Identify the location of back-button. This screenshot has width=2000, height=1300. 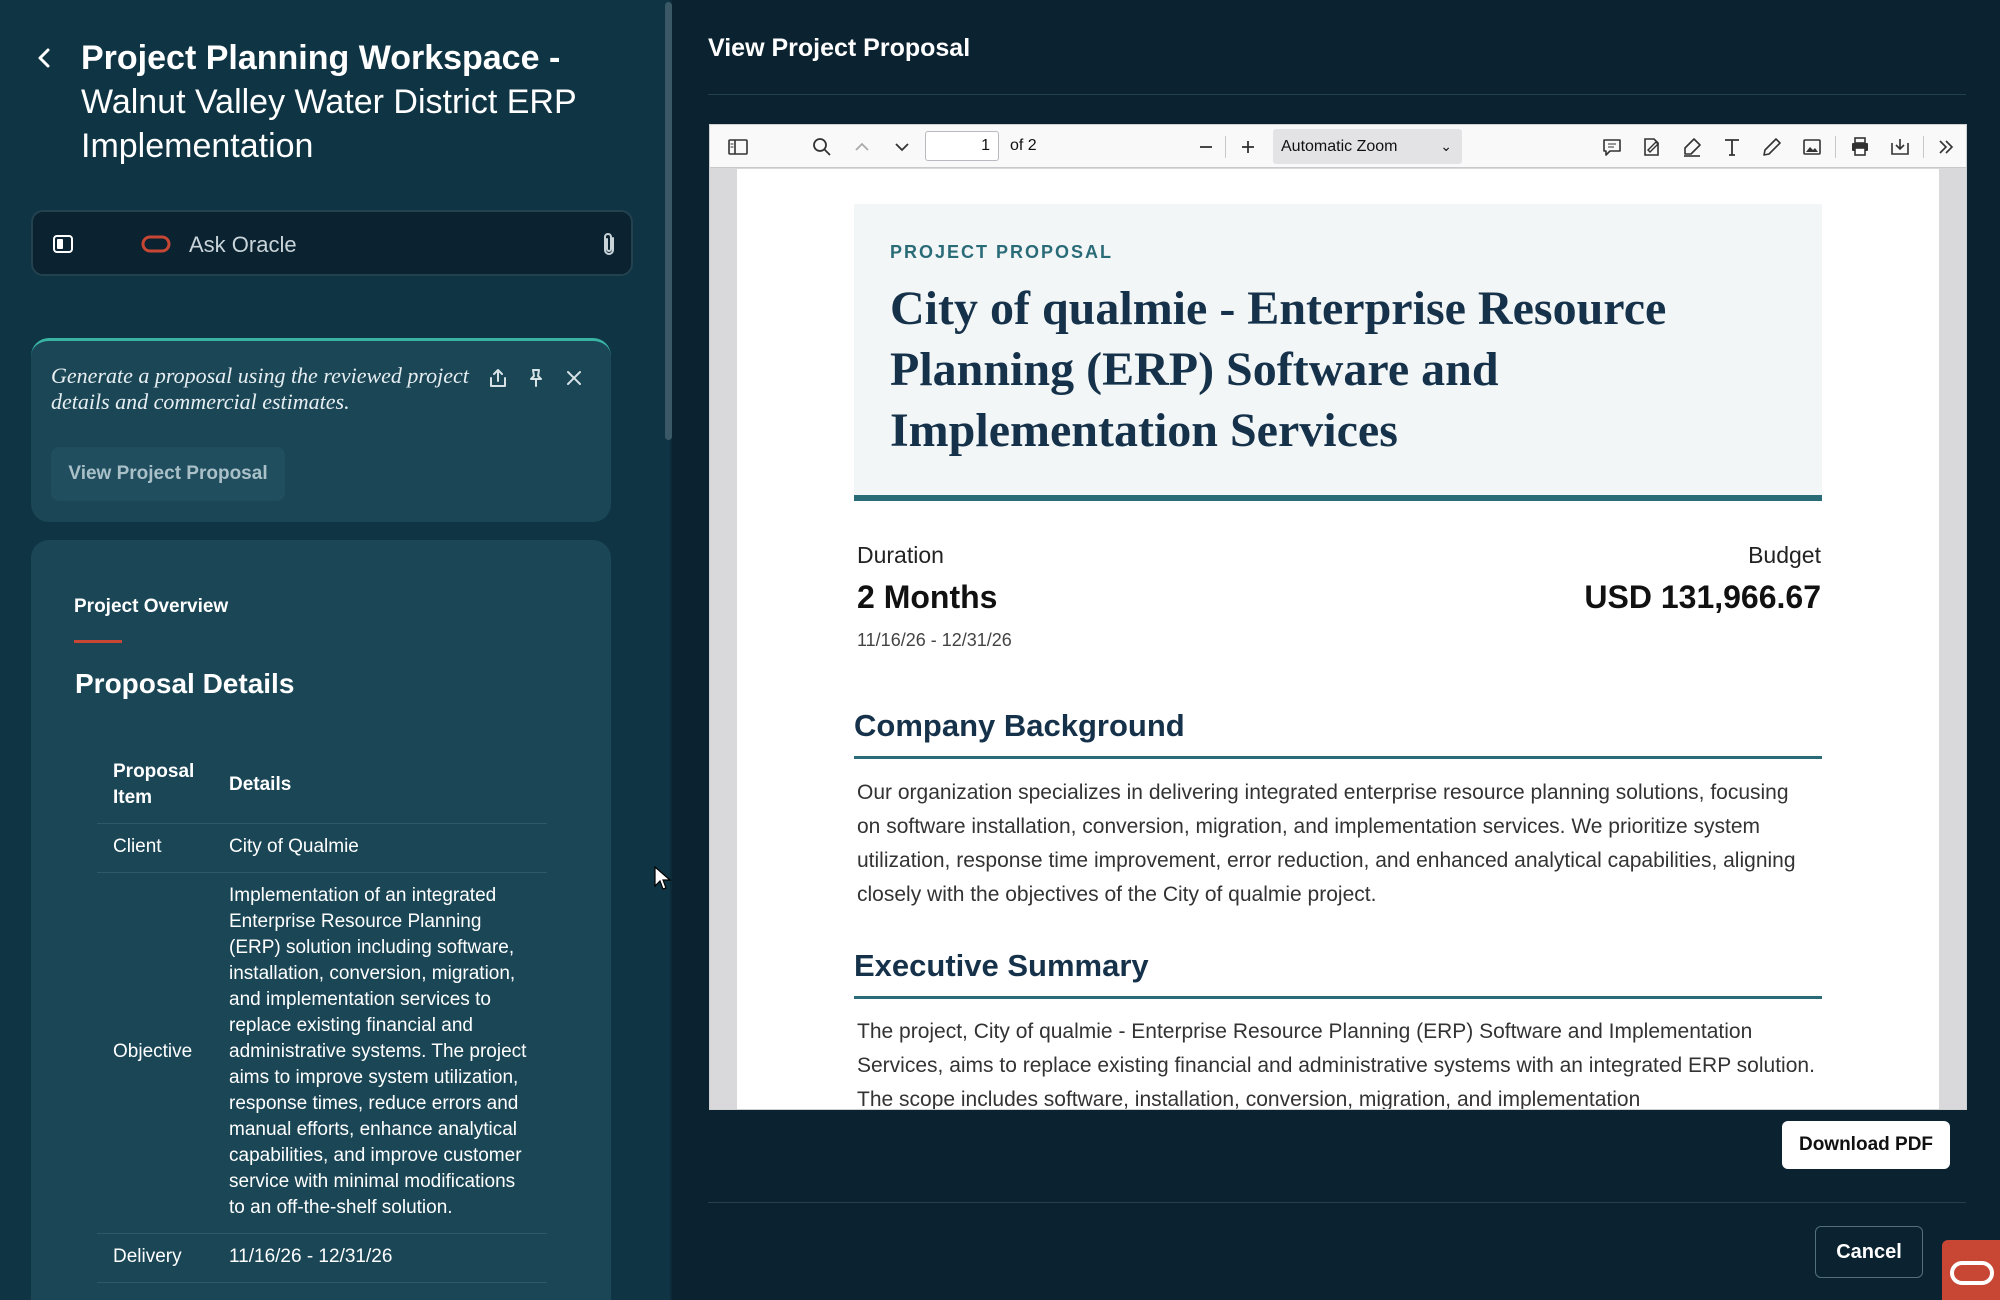
(44, 58).